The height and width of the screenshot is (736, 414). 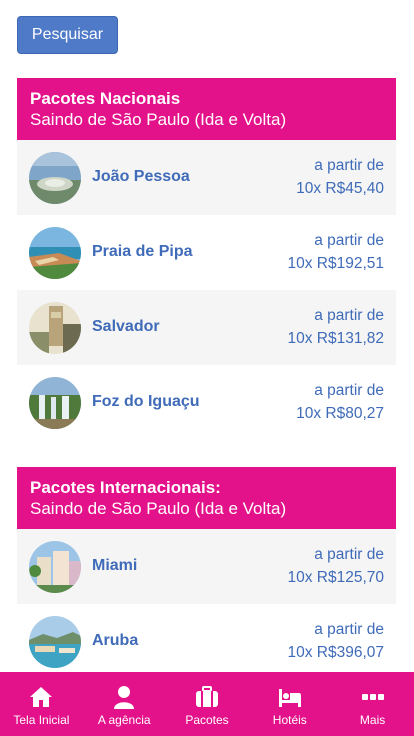 I want to click on miami-photo, so click(x=55, y=567).